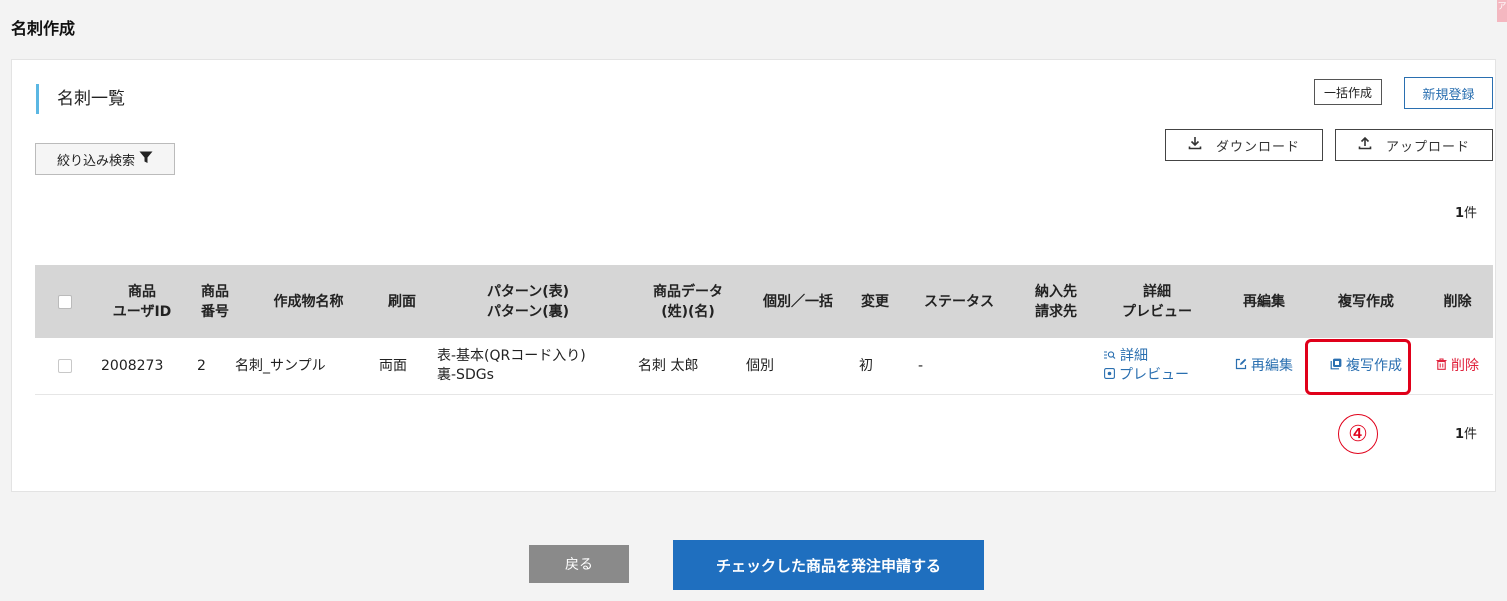 This screenshot has height=601, width=1507. I want to click on header-print-side: 刷面, so click(402, 301).